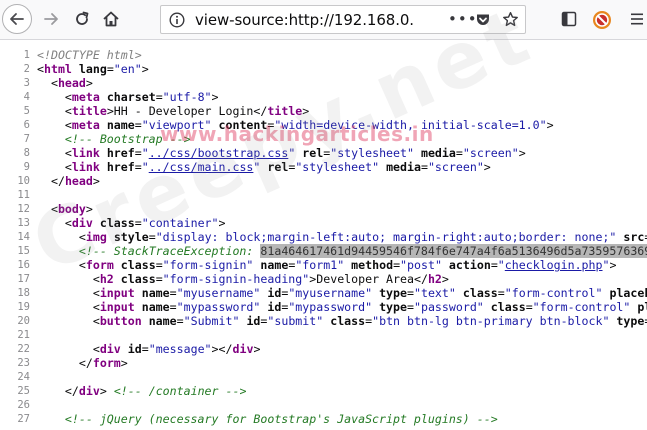 This screenshot has width=647, height=430. I want to click on line-number: 15, so click(23, 251).